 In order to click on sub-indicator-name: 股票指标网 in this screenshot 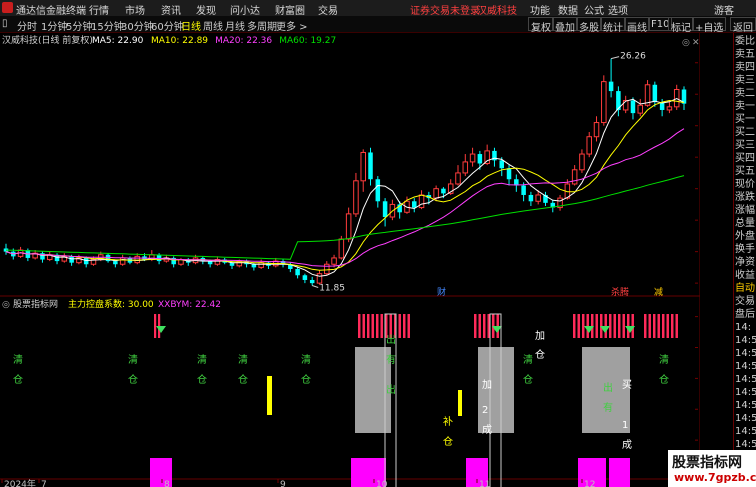, I will do `click(35, 304)`.